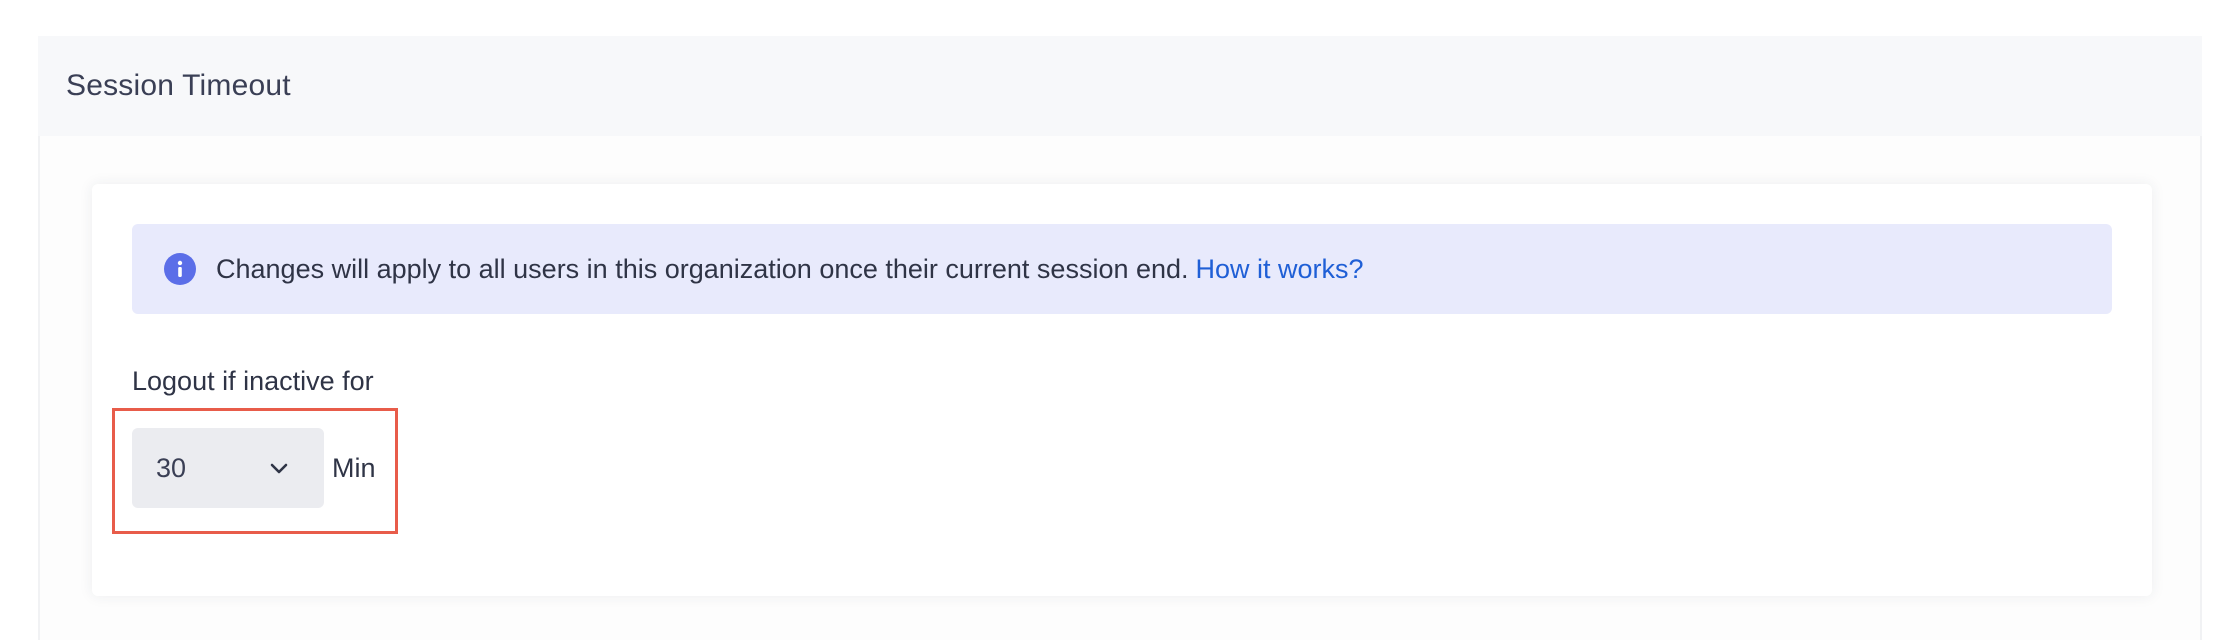 This screenshot has width=2236, height=640. I want to click on timeout-select-value: 30, so click(171, 467).